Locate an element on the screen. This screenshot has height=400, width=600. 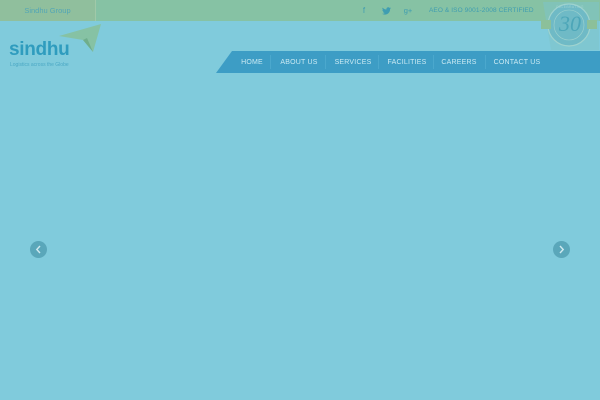
facebook-glyph: f is located at coordinates (364, 10).